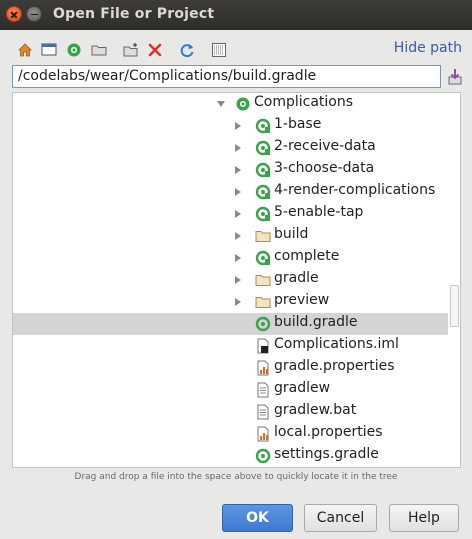 The image size is (472, 539). What do you see at coordinates (236, 15) in the screenshot?
I see `title-bar: Open File or Project` at bounding box center [236, 15].